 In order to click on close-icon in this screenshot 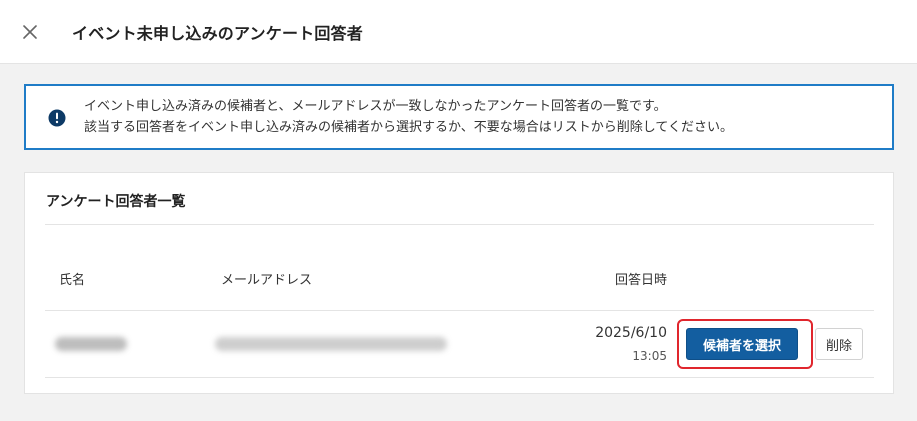, I will do `click(30, 32)`.